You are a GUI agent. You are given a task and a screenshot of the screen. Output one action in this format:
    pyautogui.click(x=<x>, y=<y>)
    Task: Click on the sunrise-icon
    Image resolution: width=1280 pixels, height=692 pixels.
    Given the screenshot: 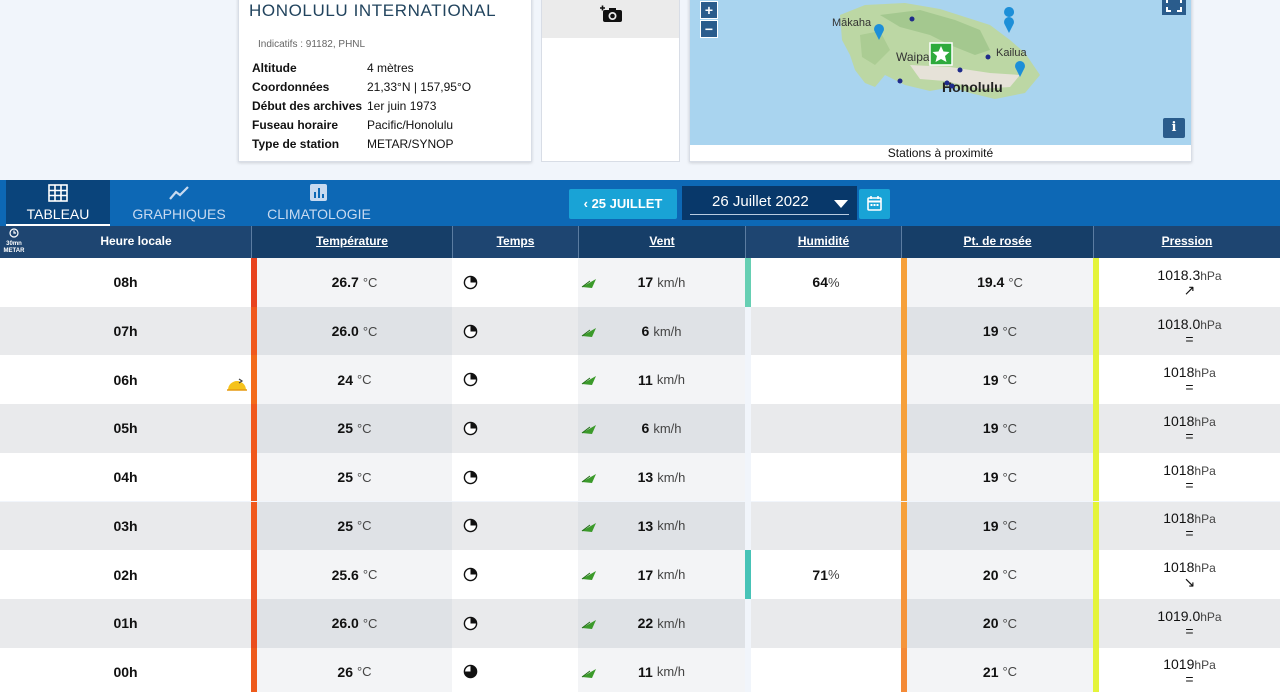 What is the action you would take?
    pyautogui.click(x=237, y=385)
    